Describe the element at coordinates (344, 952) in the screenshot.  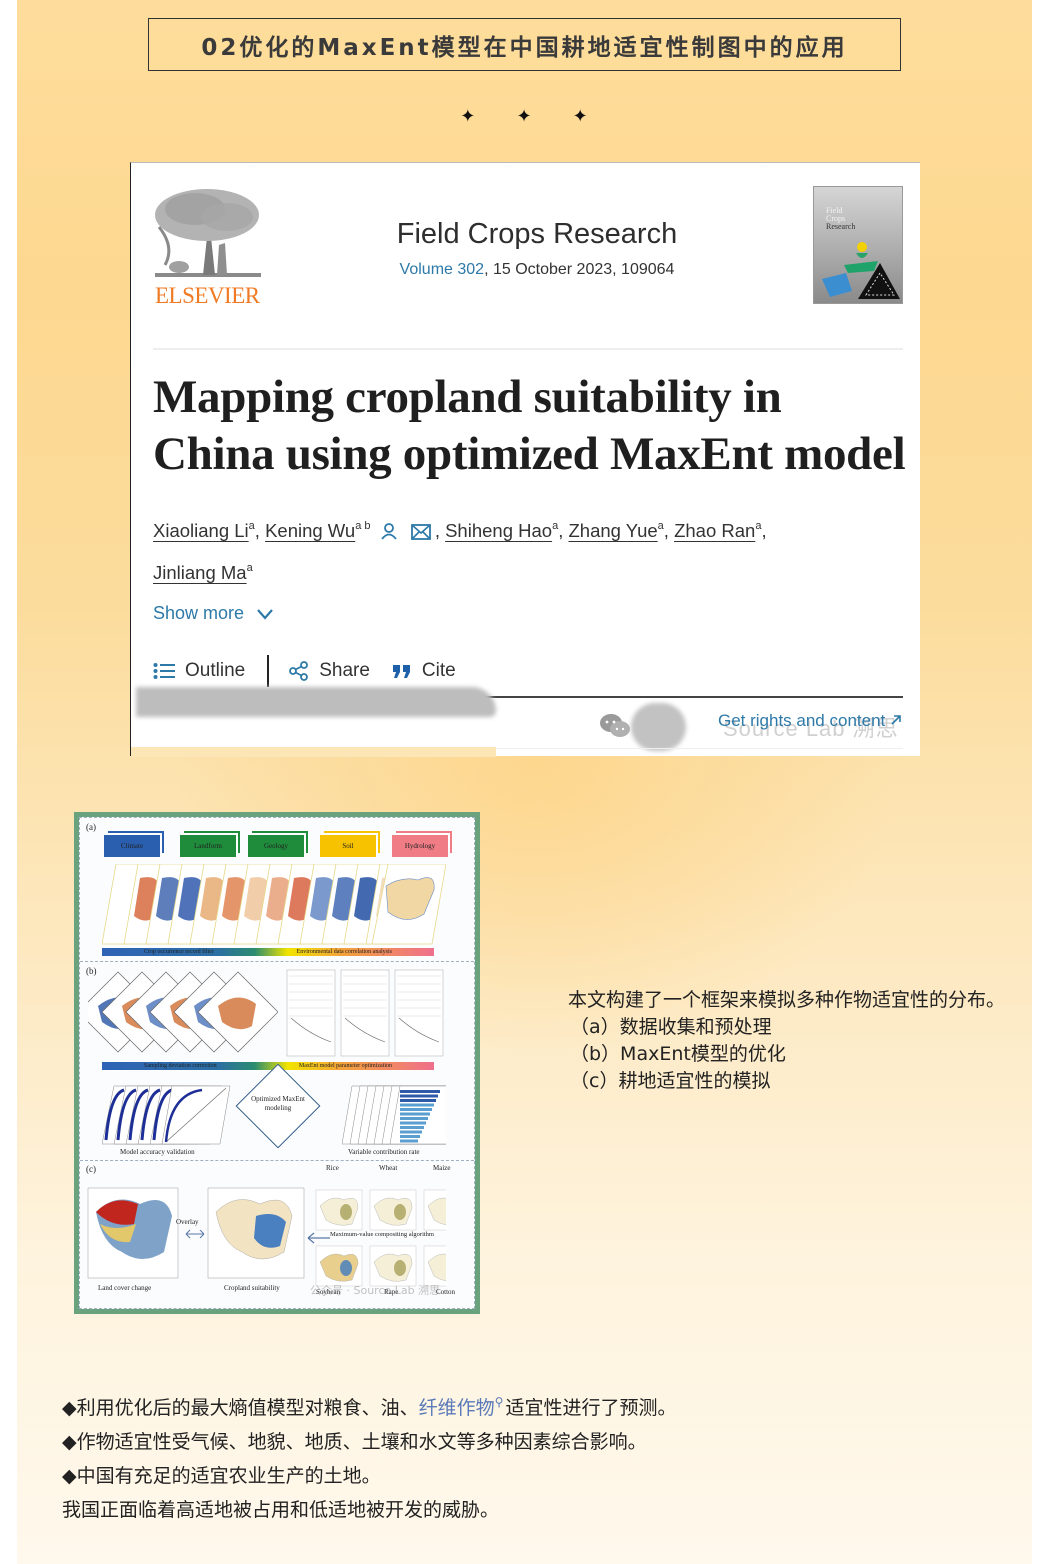
I see `bar-label: Environmental data correlation analysis` at that location.